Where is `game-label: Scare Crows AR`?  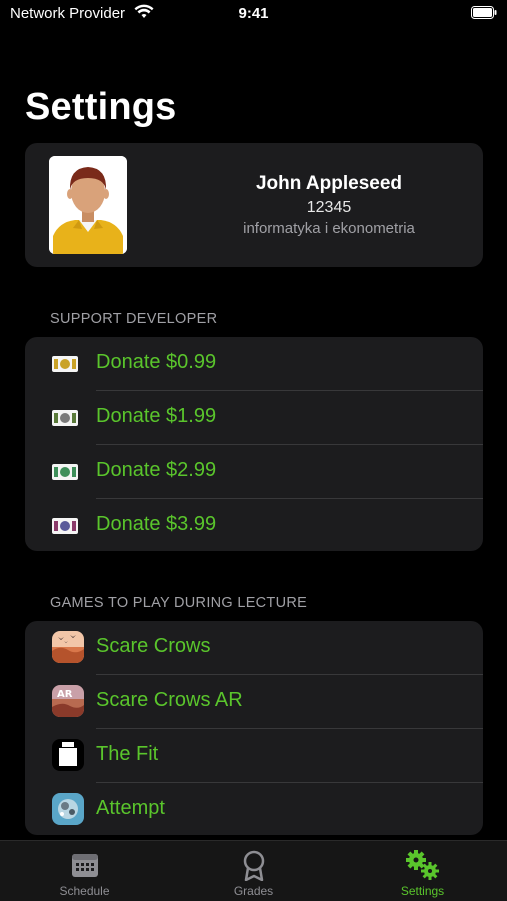
game-label: Scare Crows AR is located at coordinates (169, 700).